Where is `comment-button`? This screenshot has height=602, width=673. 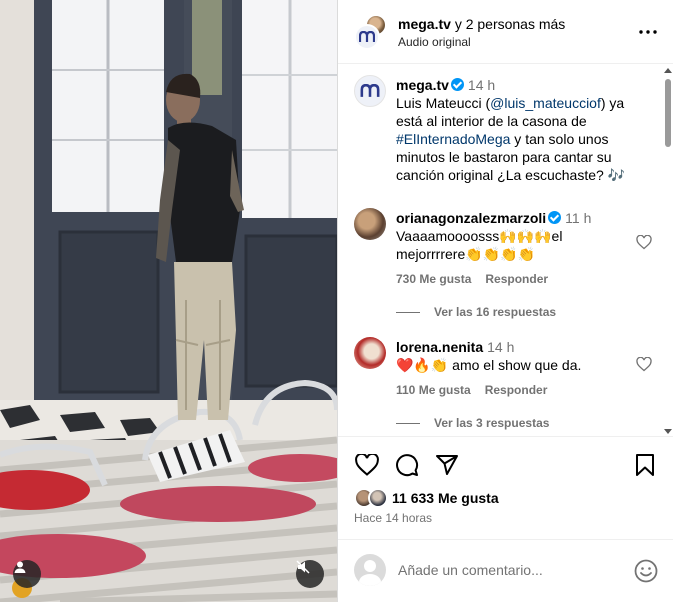
comment-button is located at coordinates (407, 465).